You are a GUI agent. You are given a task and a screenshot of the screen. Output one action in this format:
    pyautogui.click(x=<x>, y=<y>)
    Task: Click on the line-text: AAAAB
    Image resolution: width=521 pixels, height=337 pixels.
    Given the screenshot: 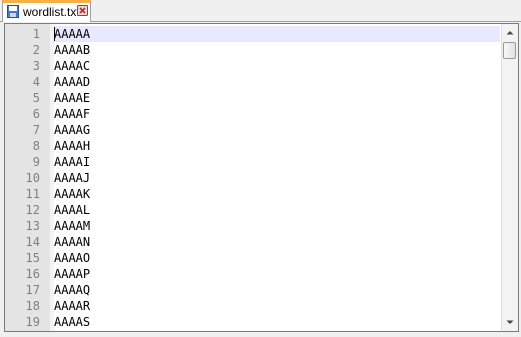 What is the action you would take?
    pyautogui.click(x=72, y=50)
    